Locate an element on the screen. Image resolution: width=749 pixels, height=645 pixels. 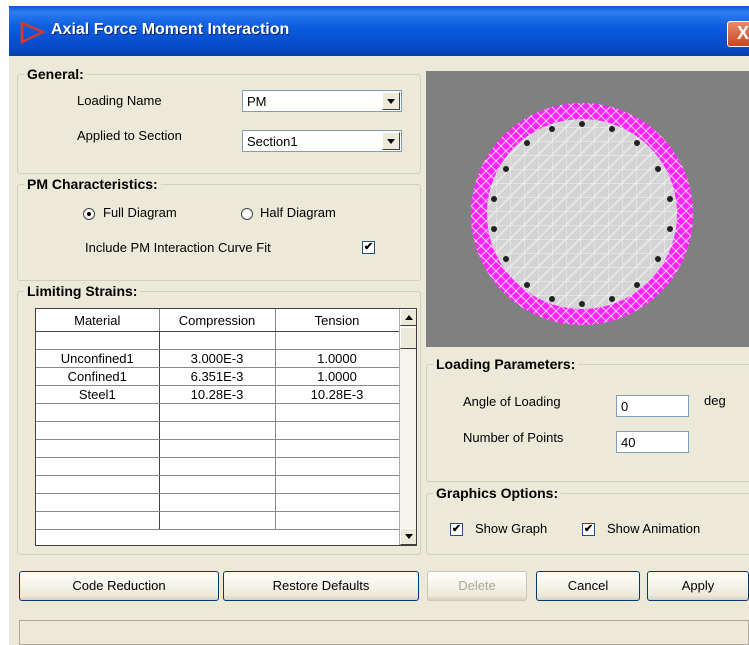
number-of-points-input: 40 is located at coordinates (652, 442).